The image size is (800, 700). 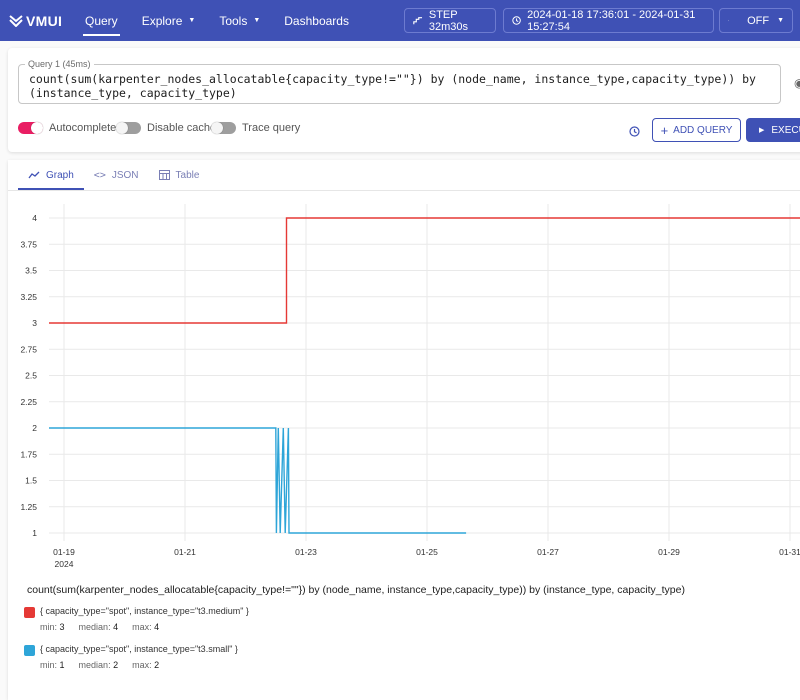 I want to click on y-tick-label: 4, so click(x=34, y=218).